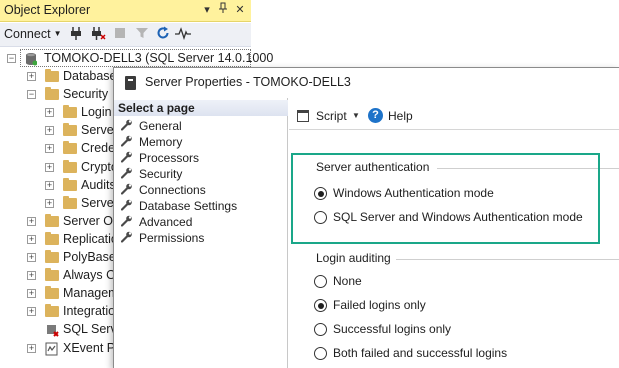 Image resolution: width=619 pixels, height=368 pixels. I want to click on login-auditing-heading: Login auditing, so click(353, 258).